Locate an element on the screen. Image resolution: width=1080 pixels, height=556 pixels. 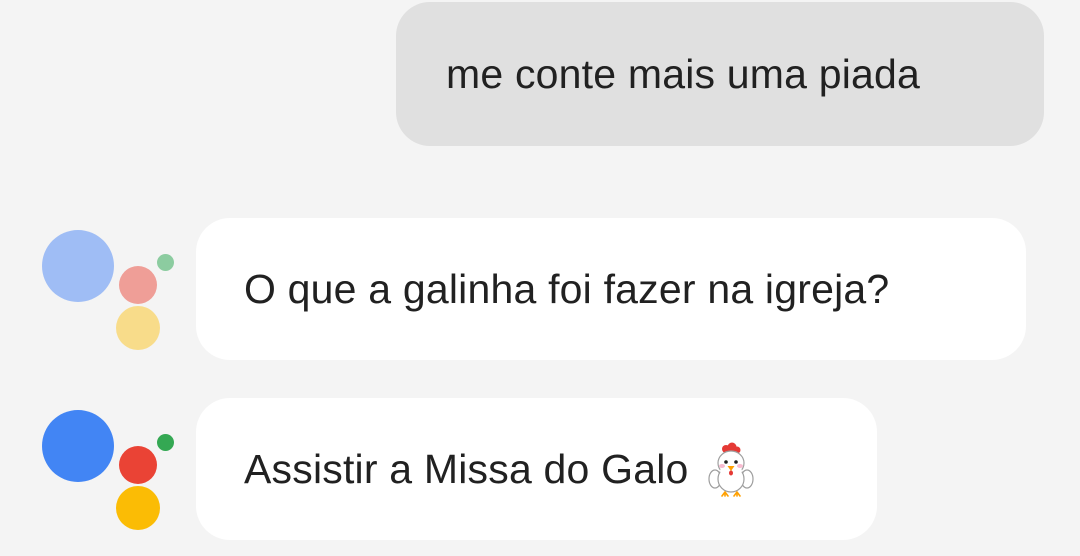
user-message-text: me conte mais uma piada is located at coordinates (683, 73).